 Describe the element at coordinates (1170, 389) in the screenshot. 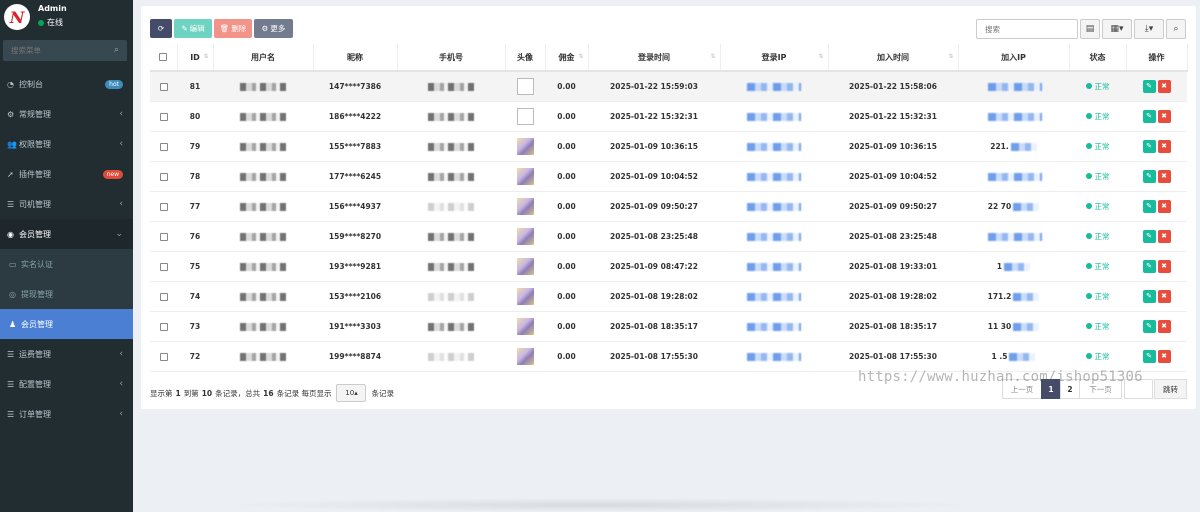

I see `jump-button: 跳转` at that location.